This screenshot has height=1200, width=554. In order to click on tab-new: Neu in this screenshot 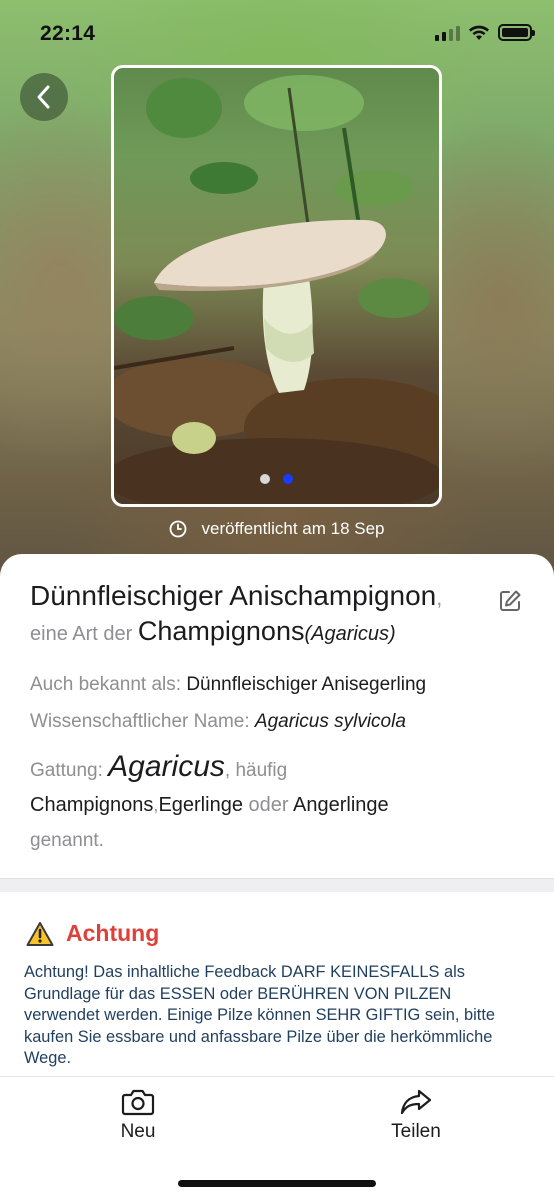, I will do `click(138, 1115)`.